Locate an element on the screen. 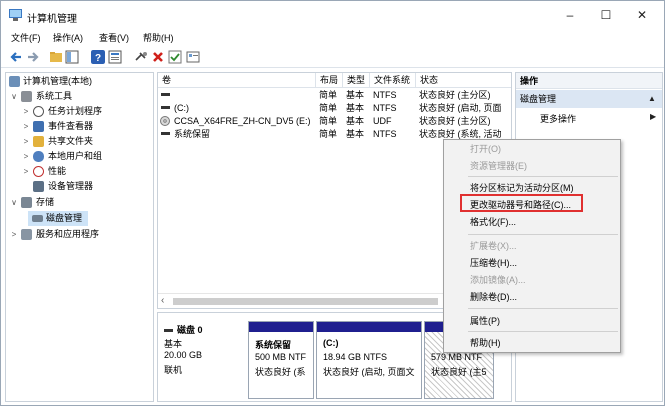 The height and width of the screenshot is (406, 665). menu-item-help: 帮助(H) is located at coordinates (485, 343).